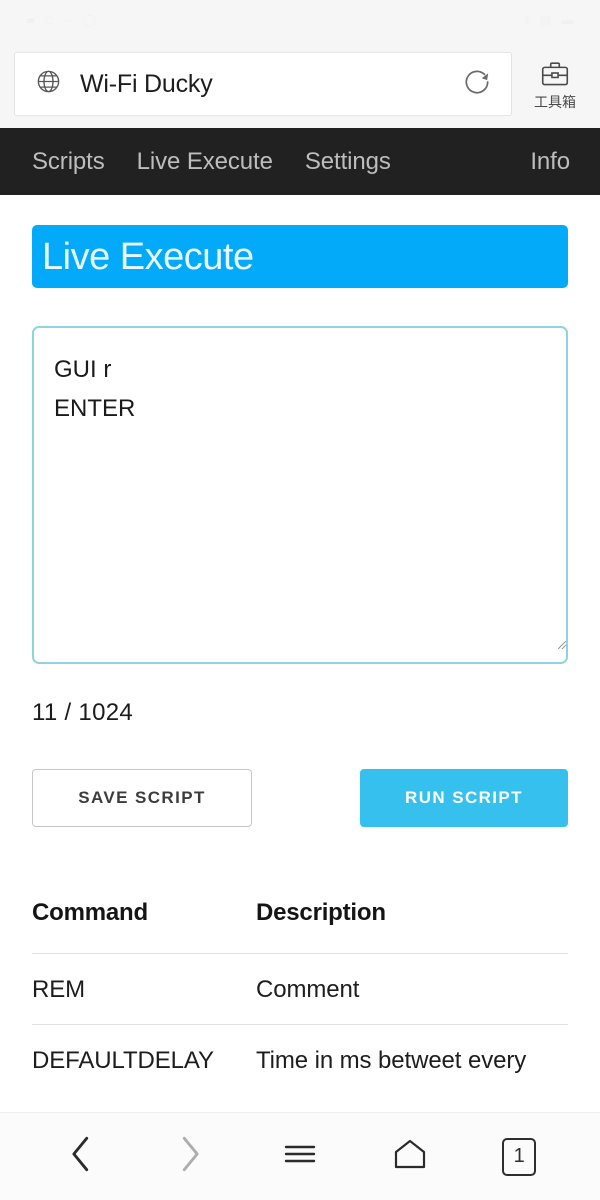 Image resolution: width=600 pixels, height=1200 pixels. I want to click on site-nav-left-group: Scripts Live Execute Settings, so click(265, 162).